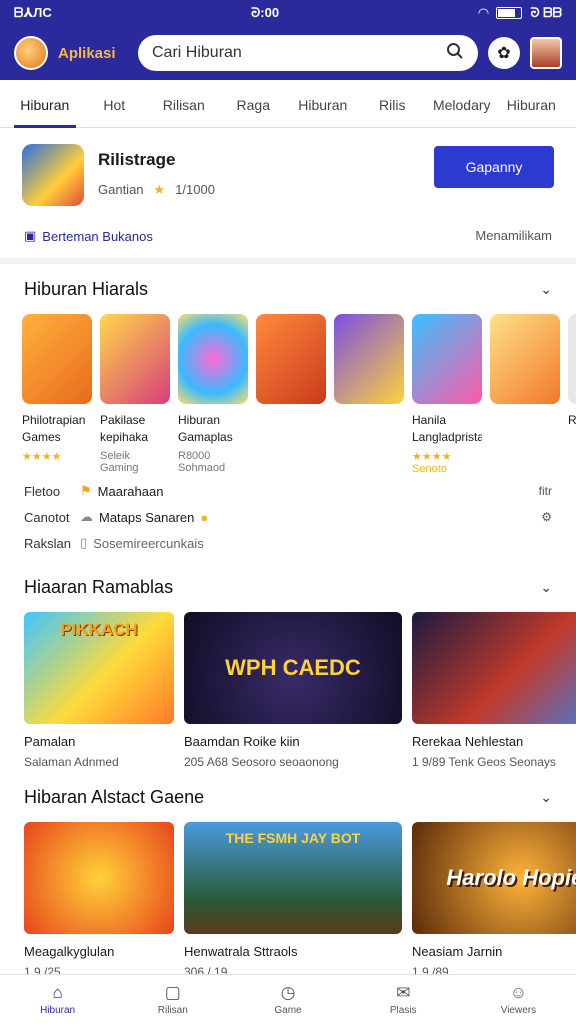 The image size is (576, 1024). I want to click on featured-app-icon, so click(53, 175).